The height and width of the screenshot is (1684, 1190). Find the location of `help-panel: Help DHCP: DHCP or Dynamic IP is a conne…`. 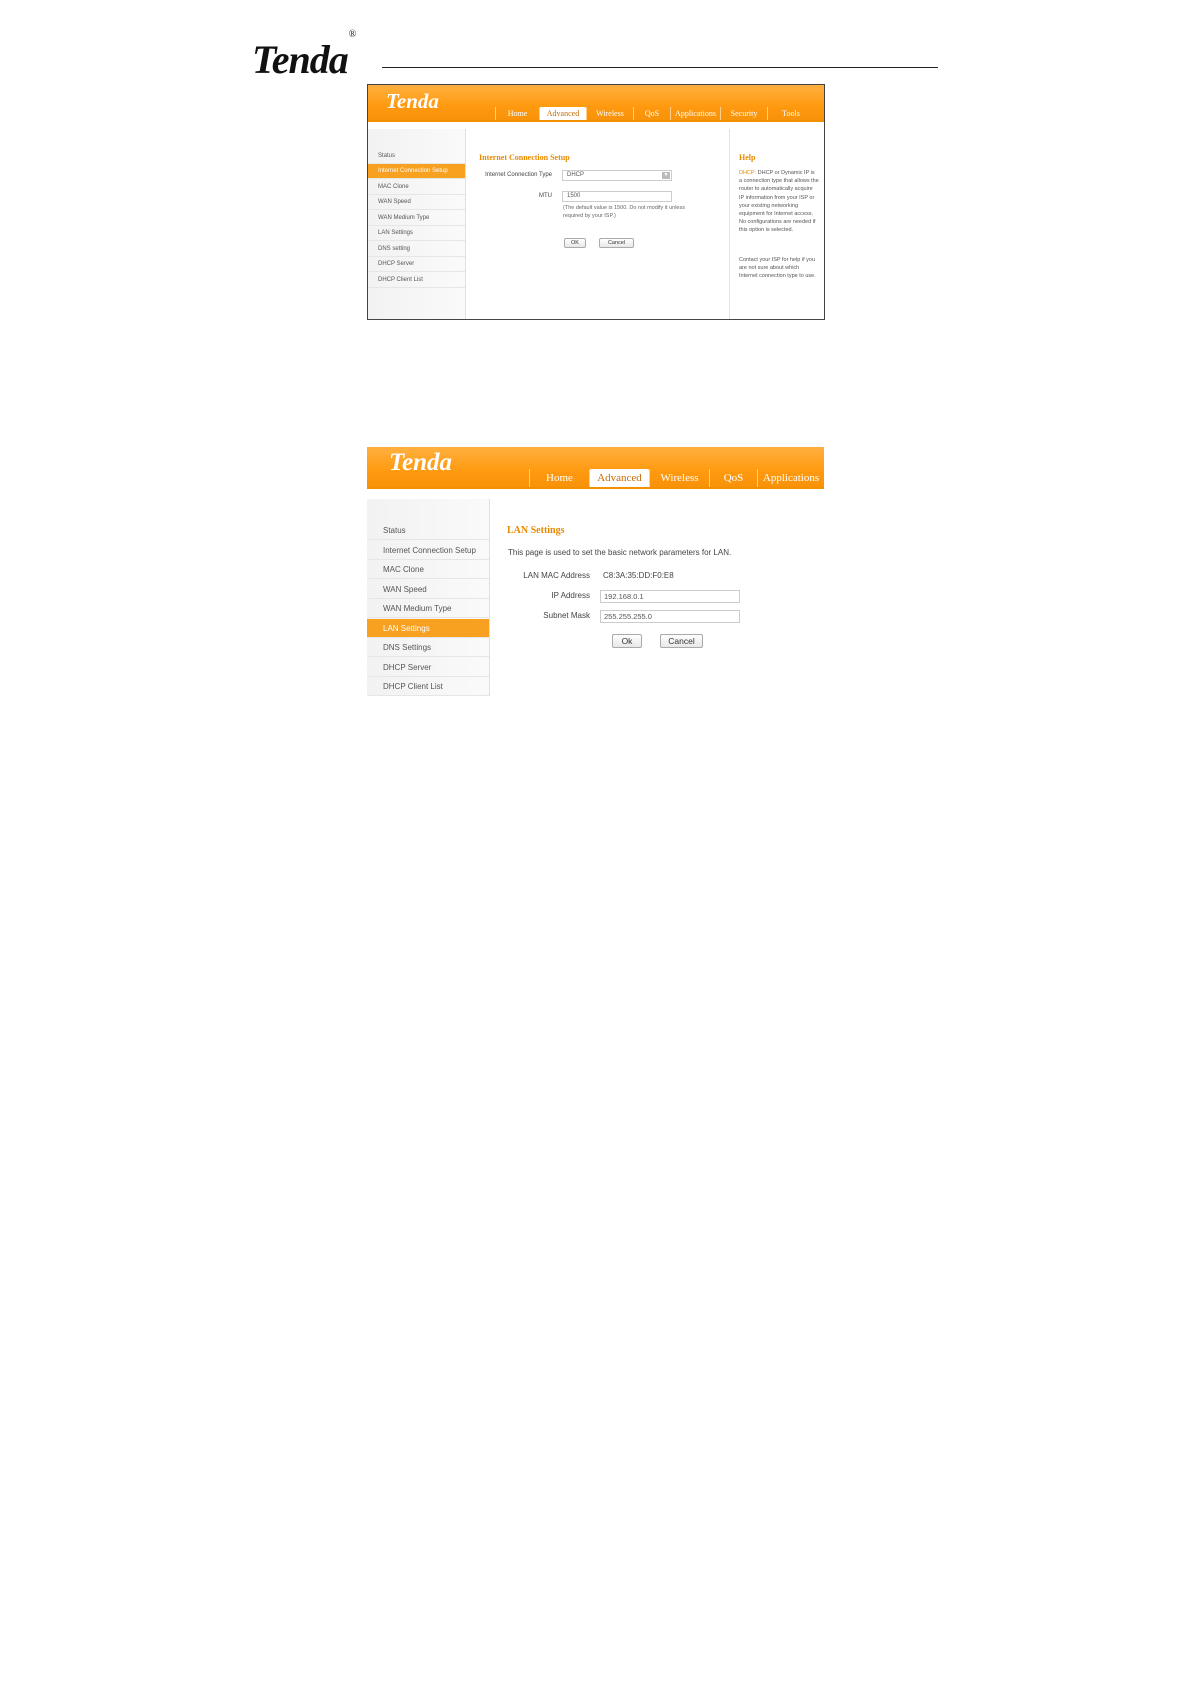

help-panel: Help DHCP: DHCP or Dynamic IP is a conne… is located at coordinates (776, 224).